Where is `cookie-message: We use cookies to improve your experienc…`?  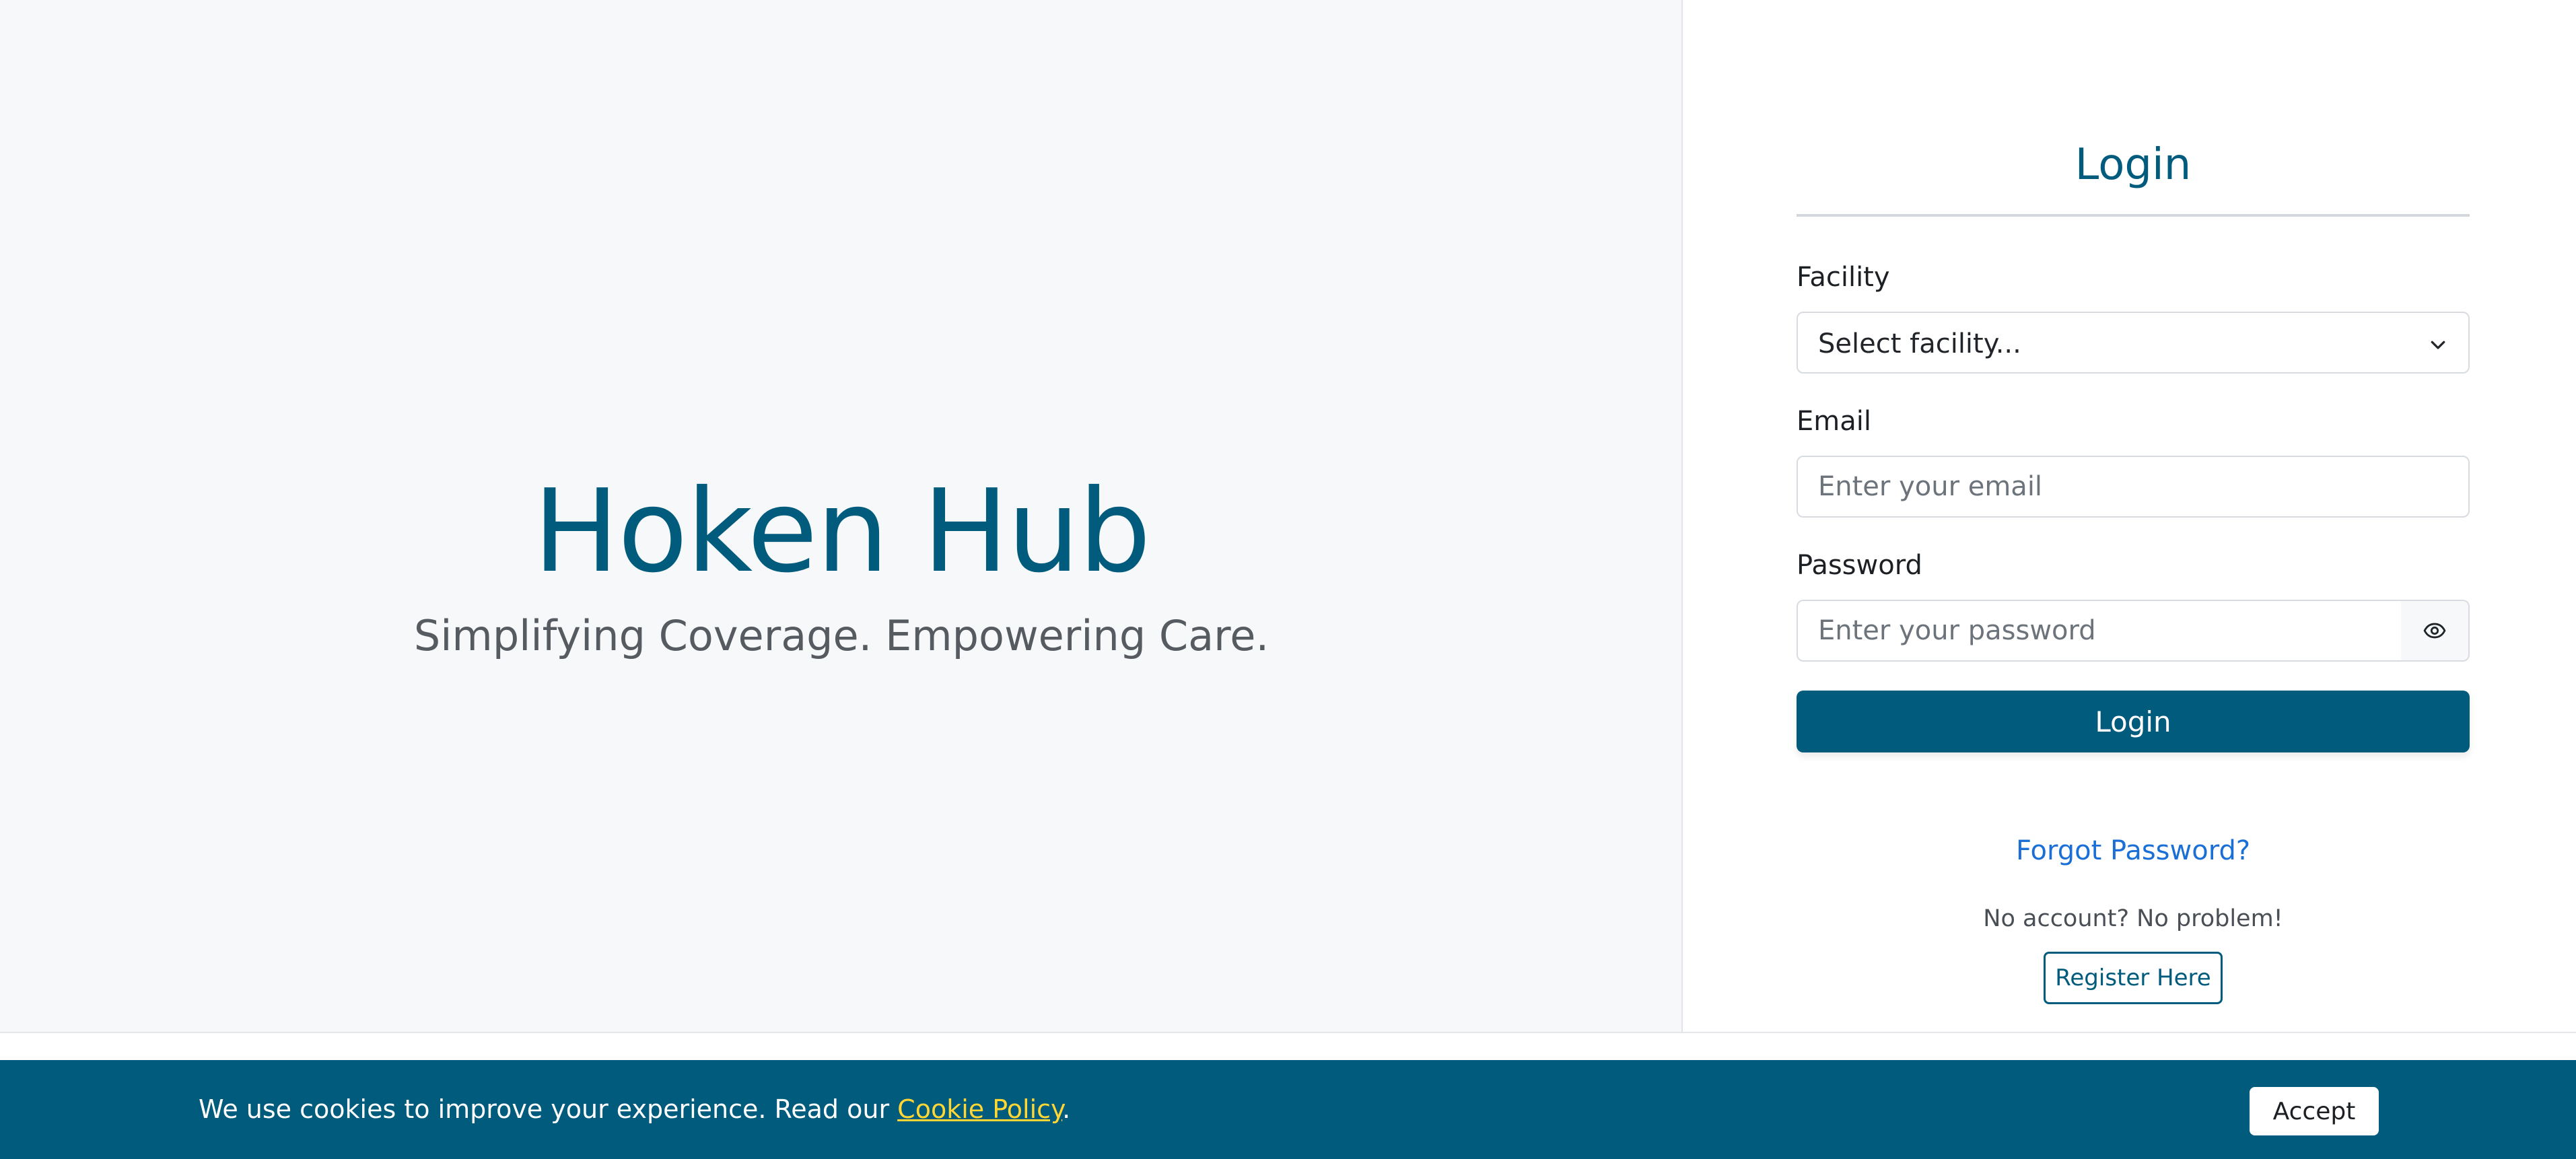
cookie-message: We use cookies to improve your experienc… is located at coordinates (634, 1109).